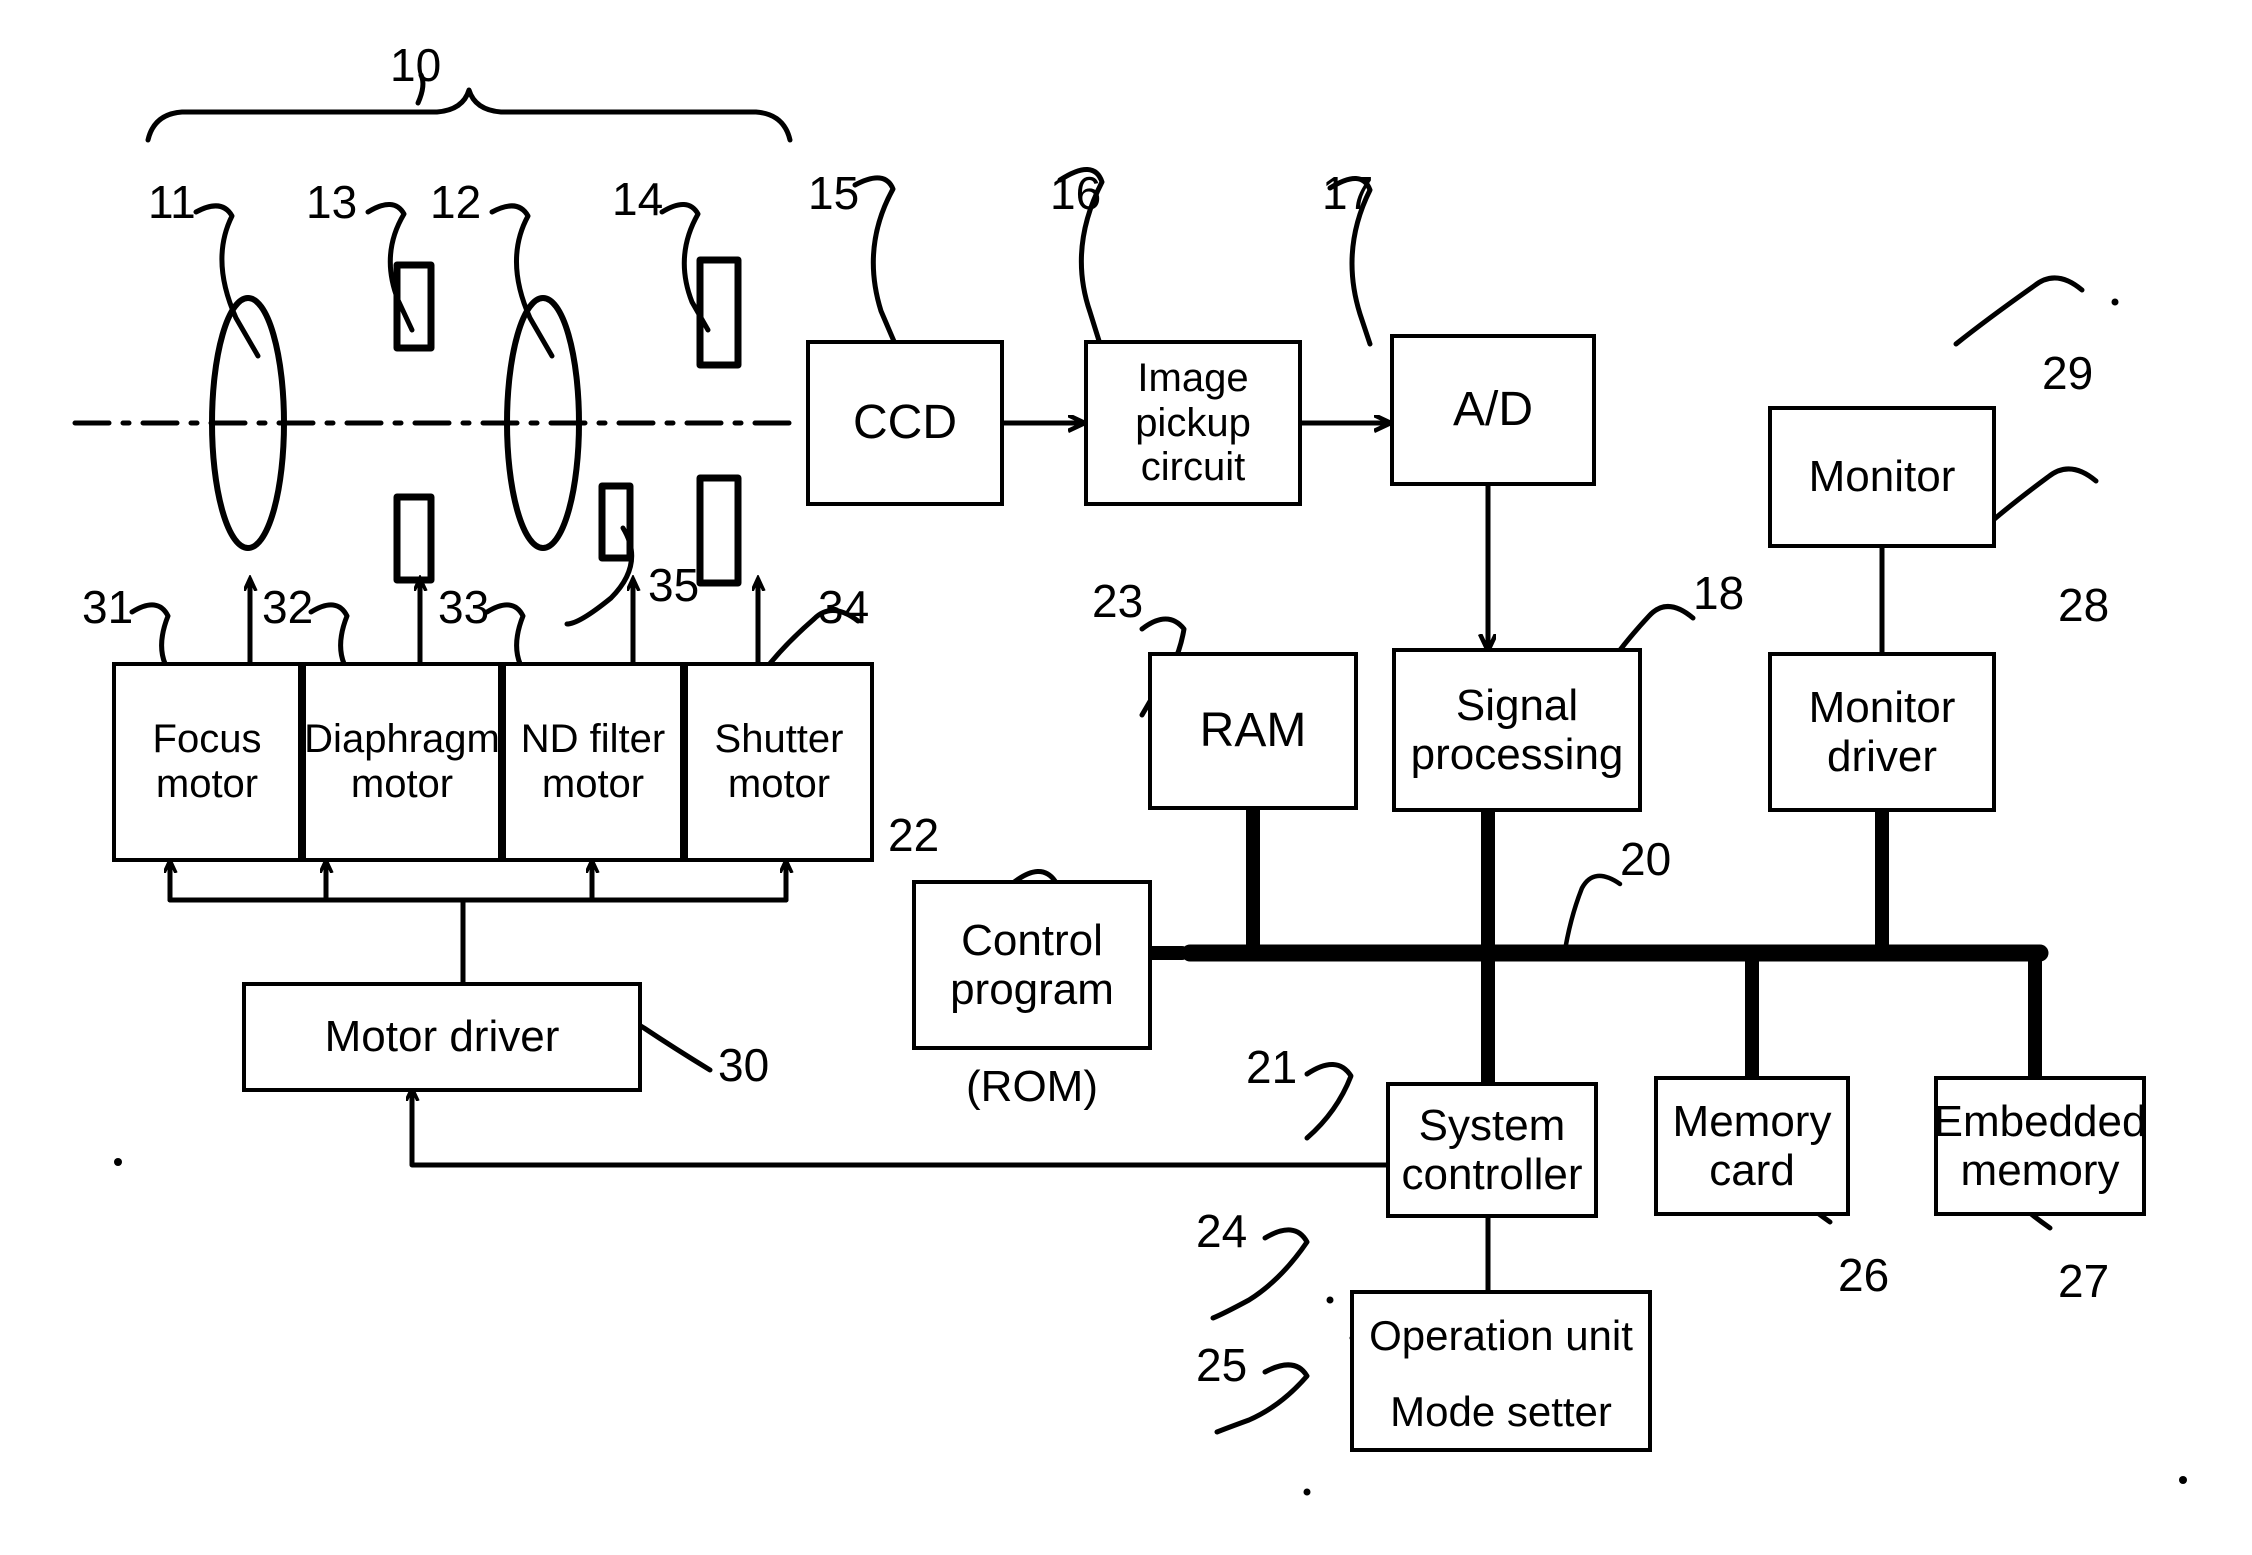 This screenshot has width=2252, height=1555. Describe the element at coordinates (674, 585) in the screenshot. I see `ref-35: 35` at that location.